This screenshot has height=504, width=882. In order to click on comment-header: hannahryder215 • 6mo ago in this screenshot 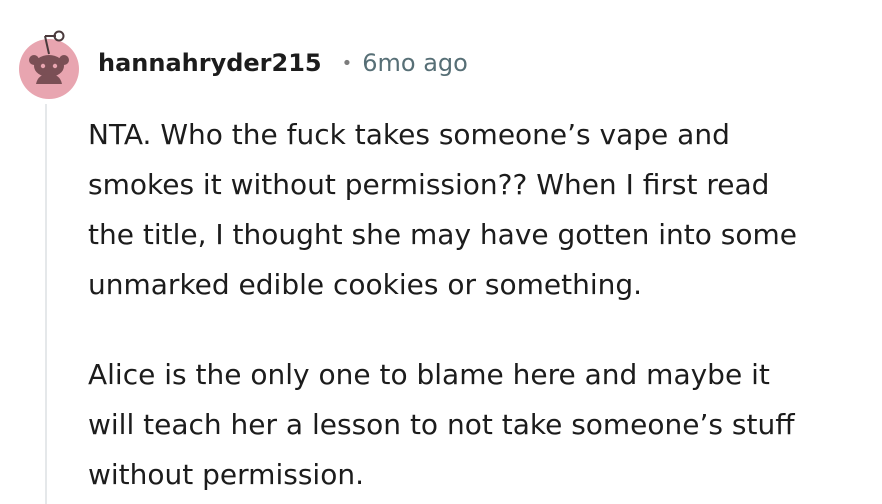, I will do `click(283, 63)`.